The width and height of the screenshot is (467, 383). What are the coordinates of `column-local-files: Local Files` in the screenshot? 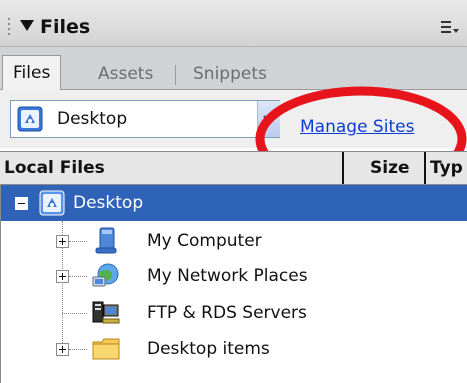 It's located at (54, 168).